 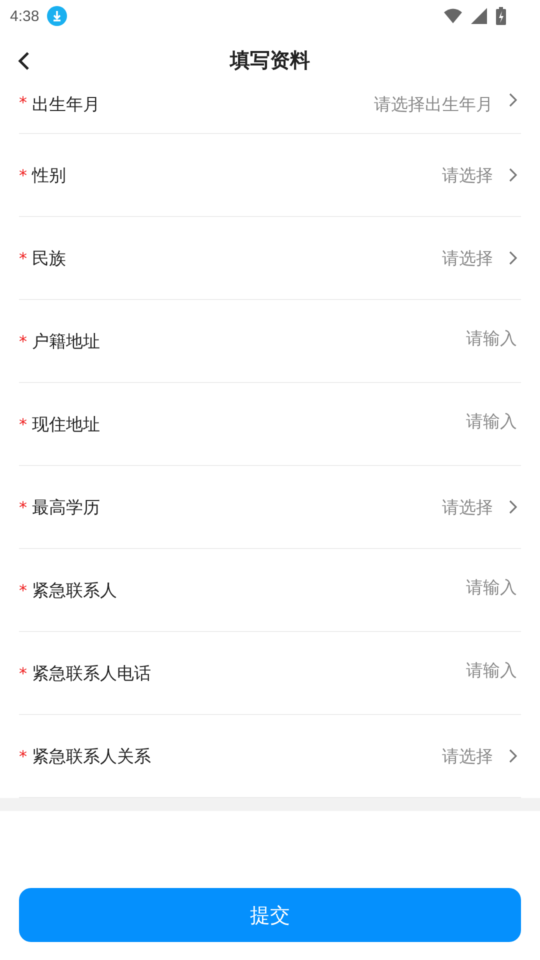 What do you see at coordinates (270, 60) in the screenshot?
I see `page-title: 填写资料` at bounding box center [270, 60].